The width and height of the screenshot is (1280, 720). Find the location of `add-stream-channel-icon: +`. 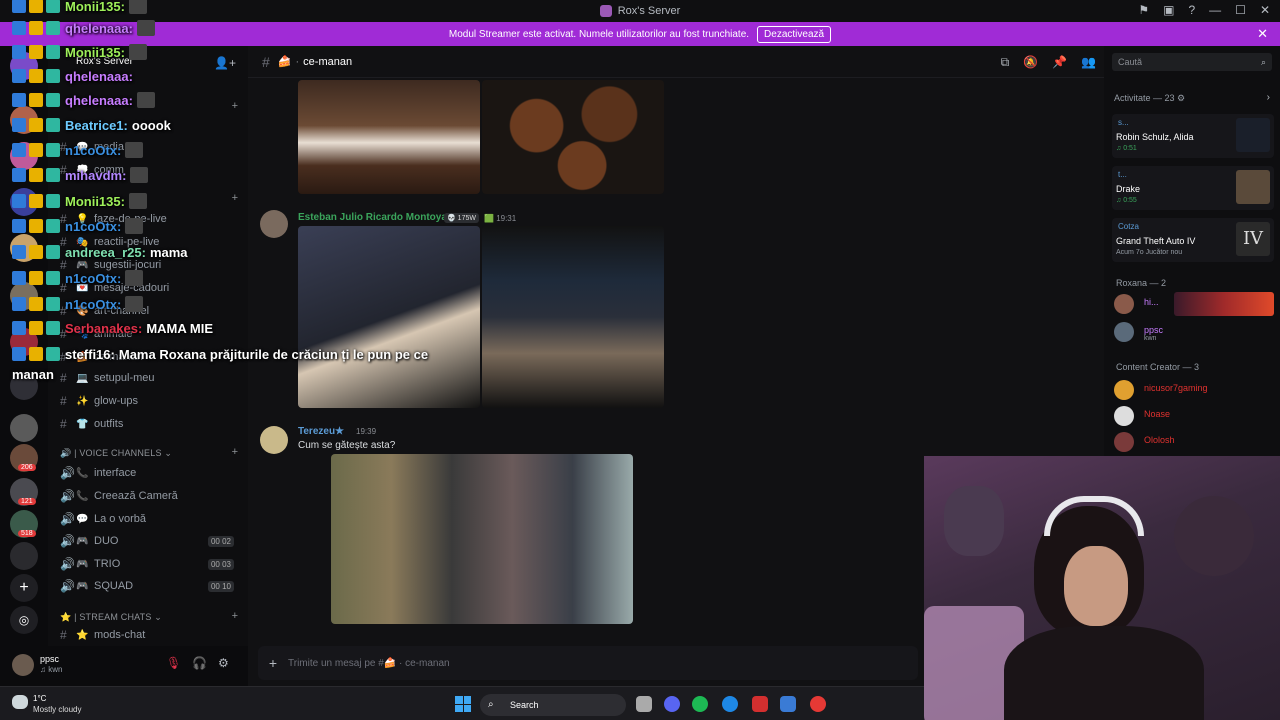

add-stream-channel-icon: + is located at coordinates (235, 616).